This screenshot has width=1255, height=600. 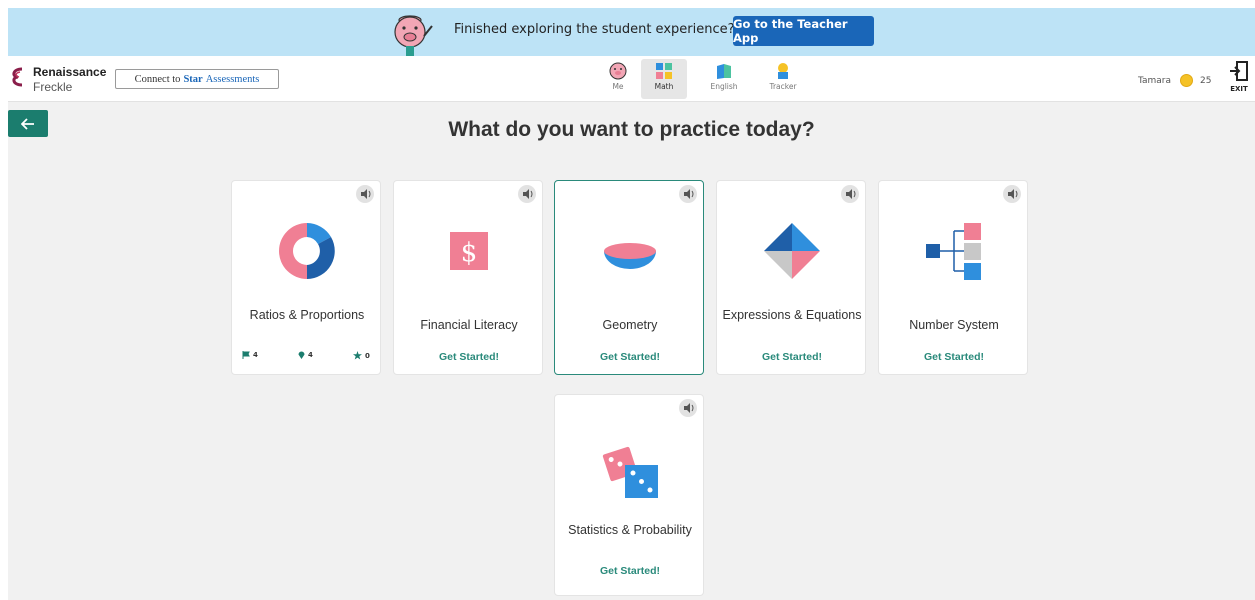 I want to click on exit-button: EXIT, so click(x=1239, y=77).